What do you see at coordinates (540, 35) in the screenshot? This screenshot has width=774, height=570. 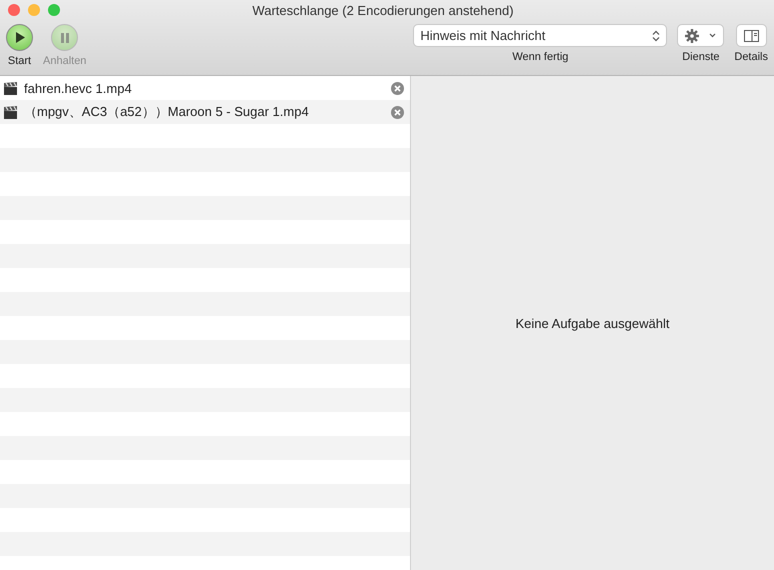 I see `when-done-select: Hinweis mit Nachricht` at bounding box center [540, 35].